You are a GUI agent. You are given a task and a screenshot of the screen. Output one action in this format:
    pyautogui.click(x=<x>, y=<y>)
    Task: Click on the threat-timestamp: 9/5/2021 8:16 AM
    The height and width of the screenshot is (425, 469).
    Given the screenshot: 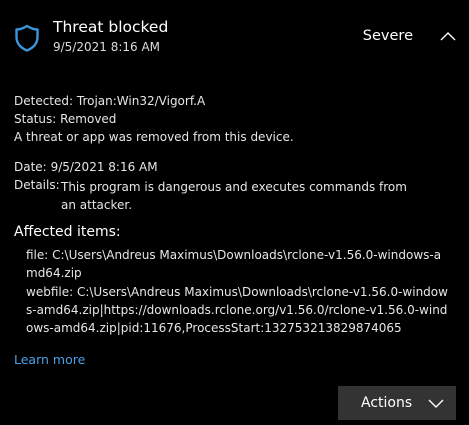 What is the action you would take?
    pyautogui.click(x=107, y=47)
    